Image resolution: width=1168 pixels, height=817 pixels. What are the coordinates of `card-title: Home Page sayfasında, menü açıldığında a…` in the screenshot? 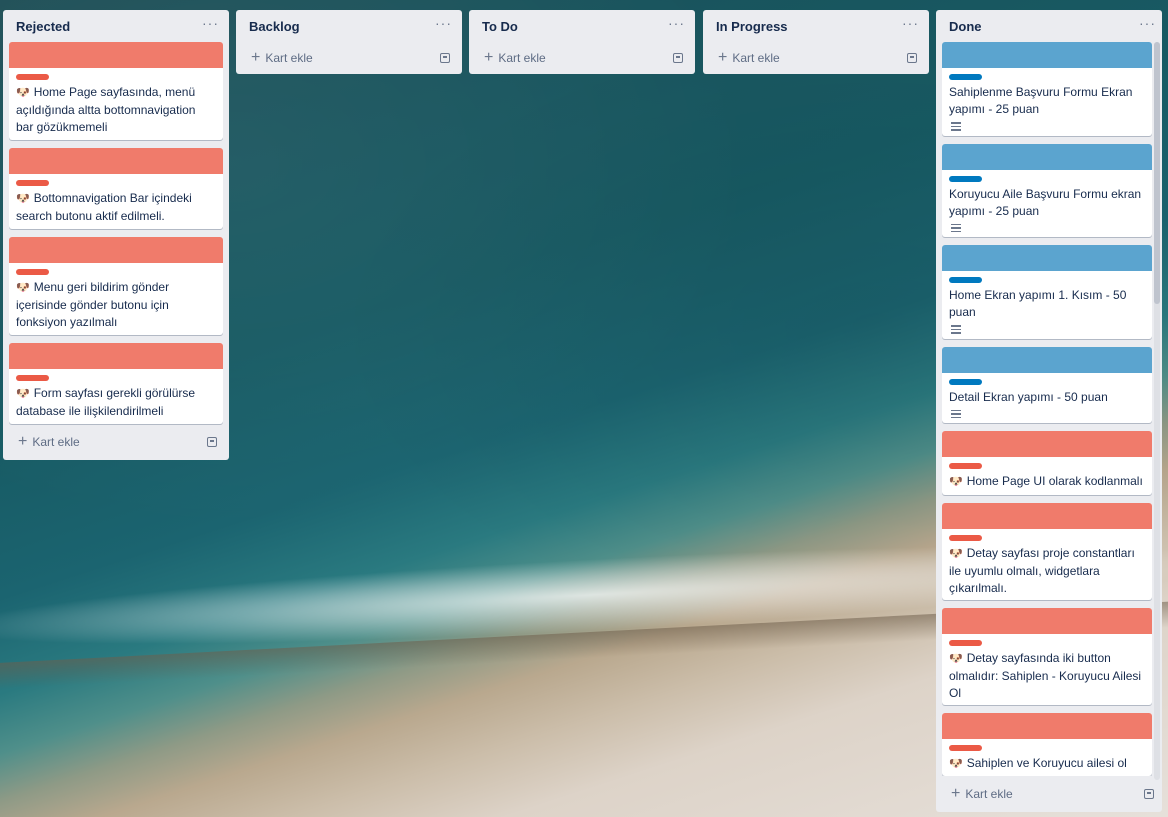 It's located at (106, 109).